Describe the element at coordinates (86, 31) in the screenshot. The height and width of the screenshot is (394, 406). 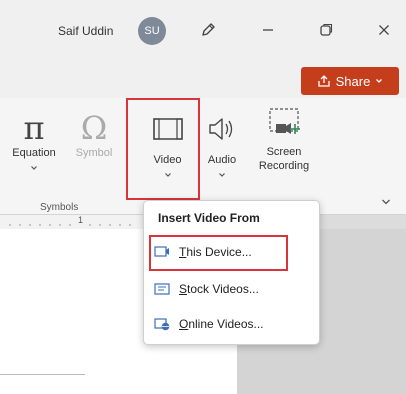
I see `user-name: Saif Uddin` at that location.